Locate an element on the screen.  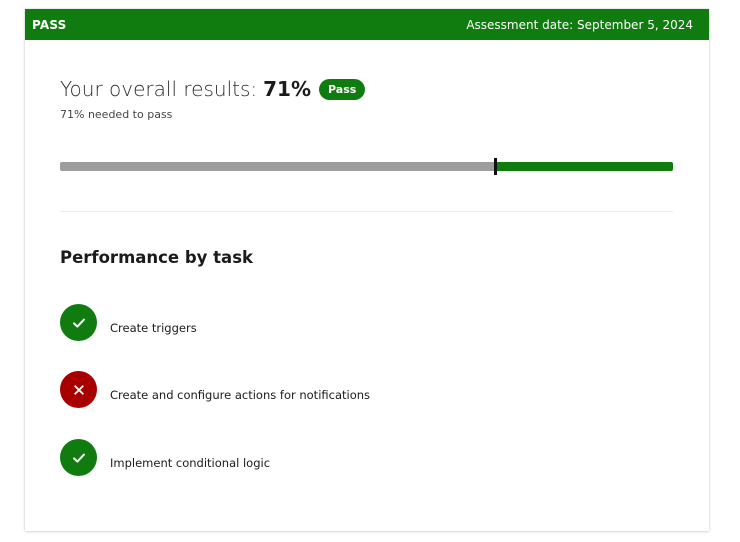
overall-results: Your overall results: 71% Pass is located at coordinates (213, 89).